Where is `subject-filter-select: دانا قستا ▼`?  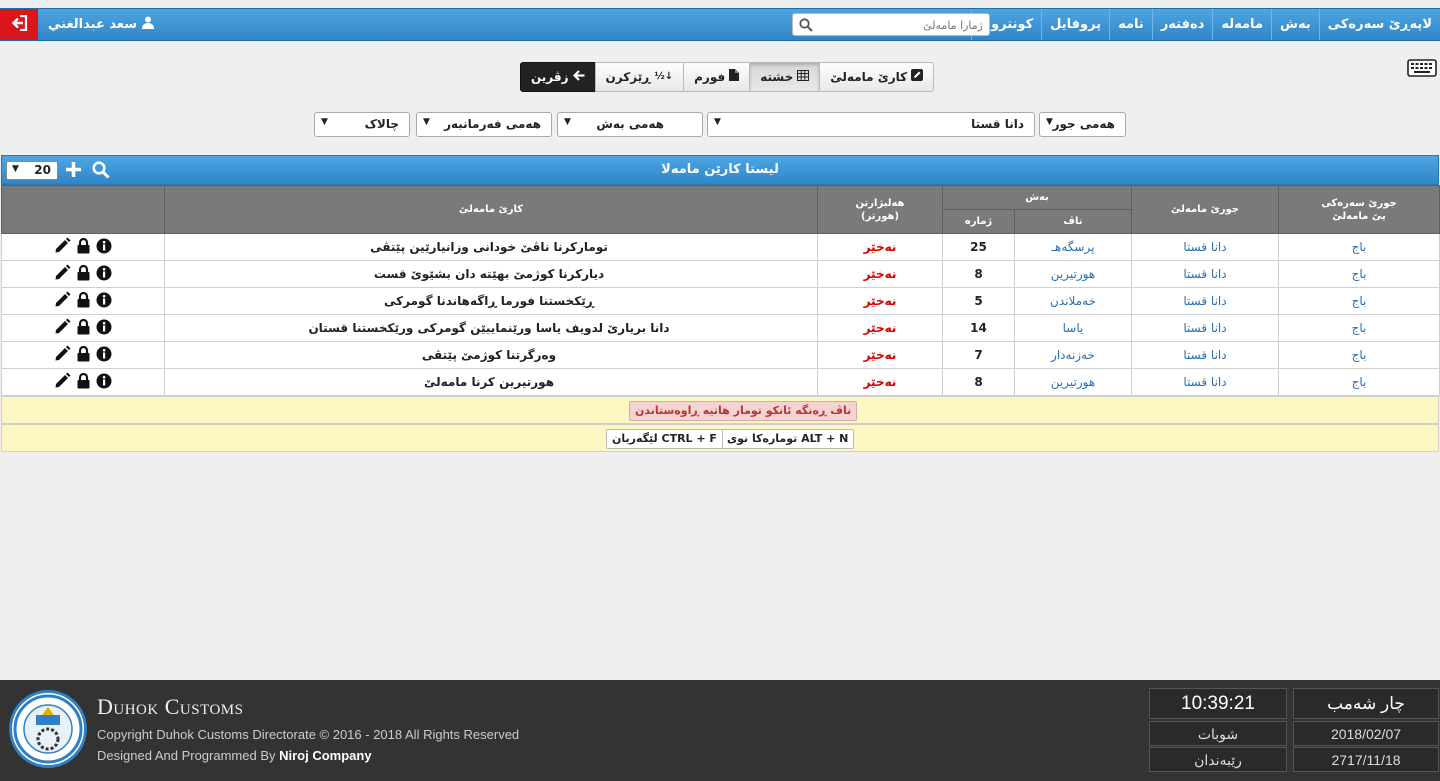 subject-filter-select: دانا قستا ▼ is located at coordinates (871, 124).